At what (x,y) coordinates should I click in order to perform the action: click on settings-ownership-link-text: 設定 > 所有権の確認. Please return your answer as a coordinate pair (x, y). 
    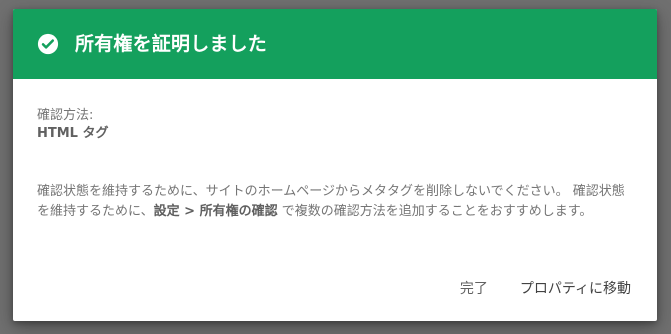
    Looking at the image, I should click on (215, 211).